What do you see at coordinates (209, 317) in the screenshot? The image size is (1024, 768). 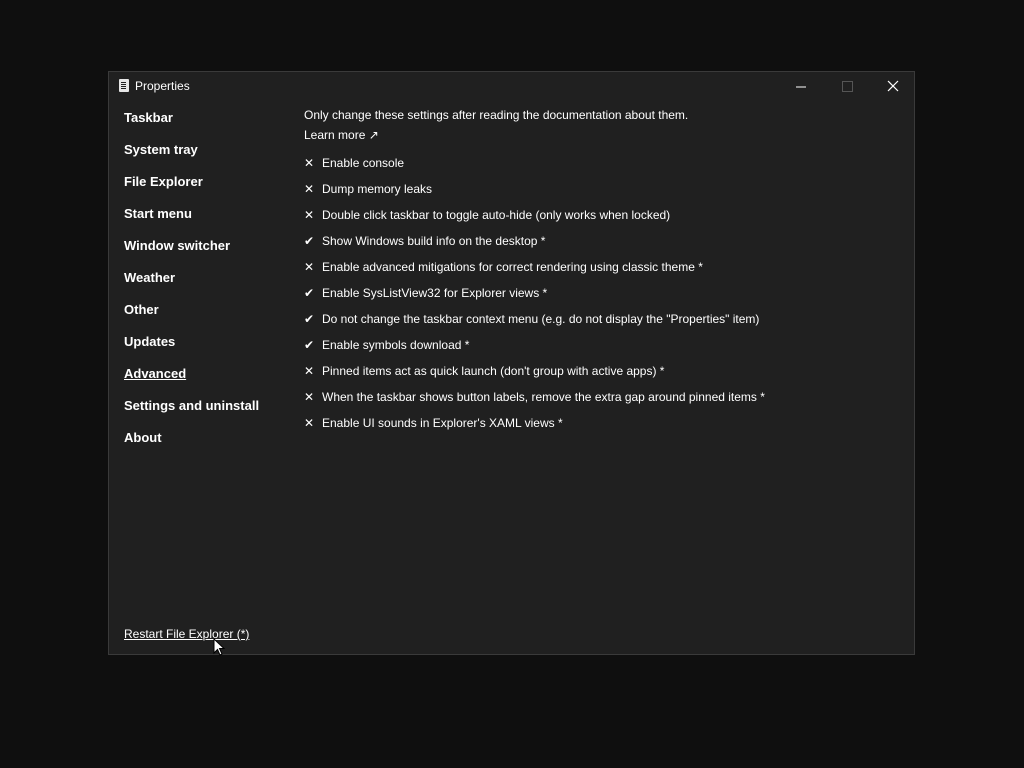 I see `sidebar-item-other: Other` at bounding box center [209, 317].